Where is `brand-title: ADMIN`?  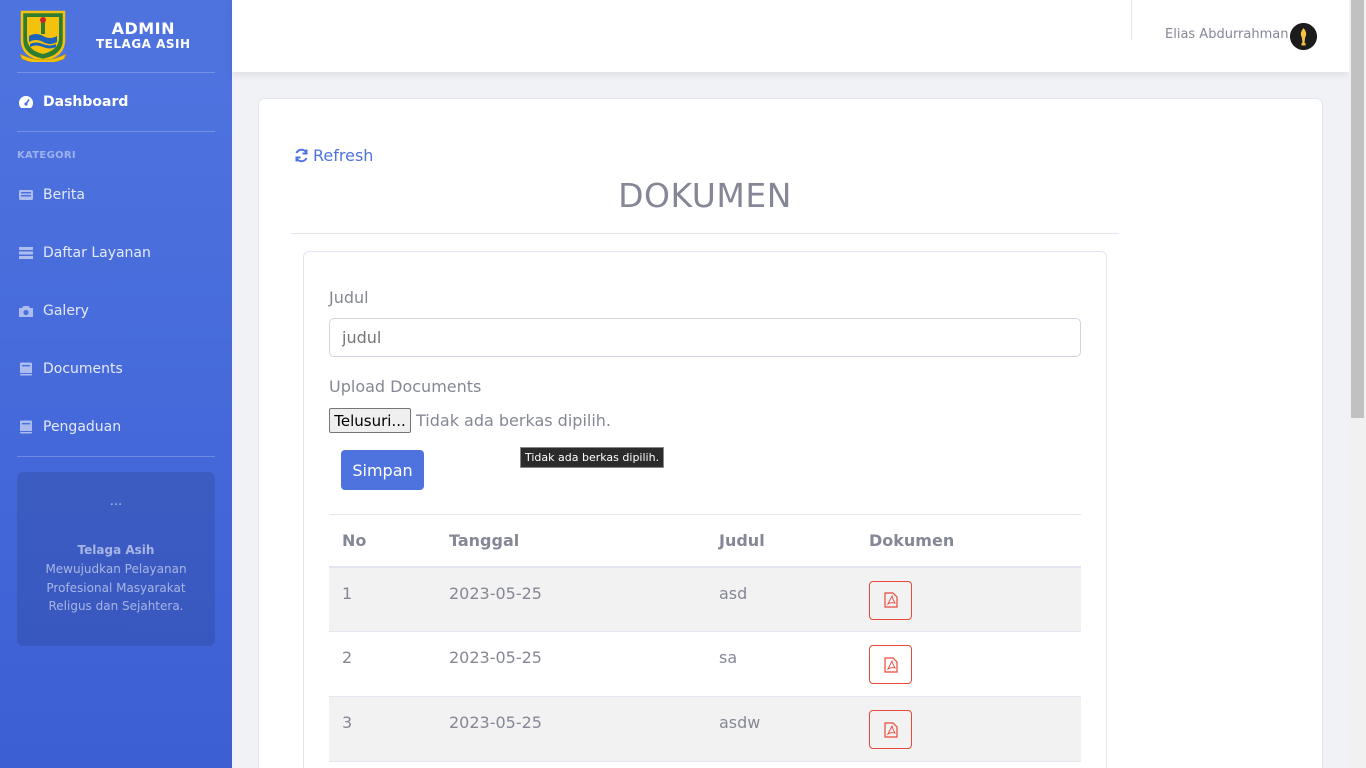
brand-title: ADMIN is located at coordinates (143, 28).